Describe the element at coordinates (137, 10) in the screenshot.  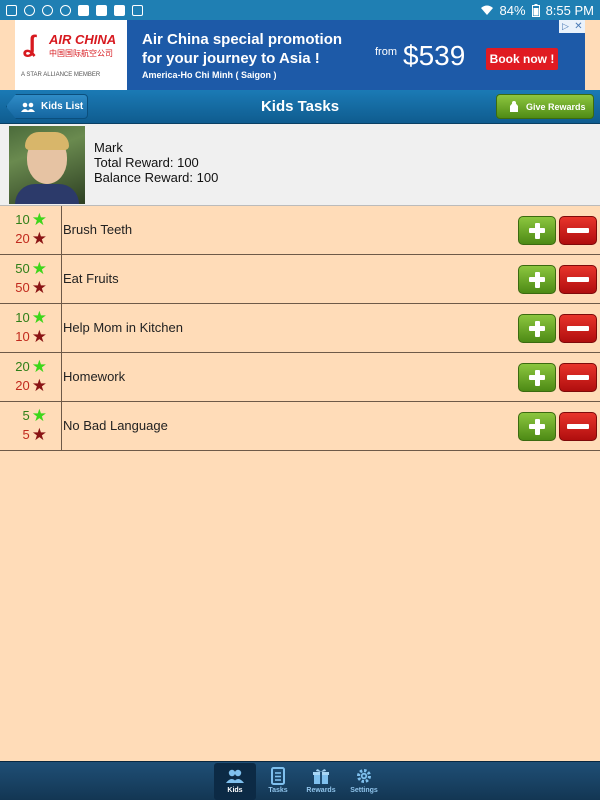
I see `briefcase-icon` at that location.